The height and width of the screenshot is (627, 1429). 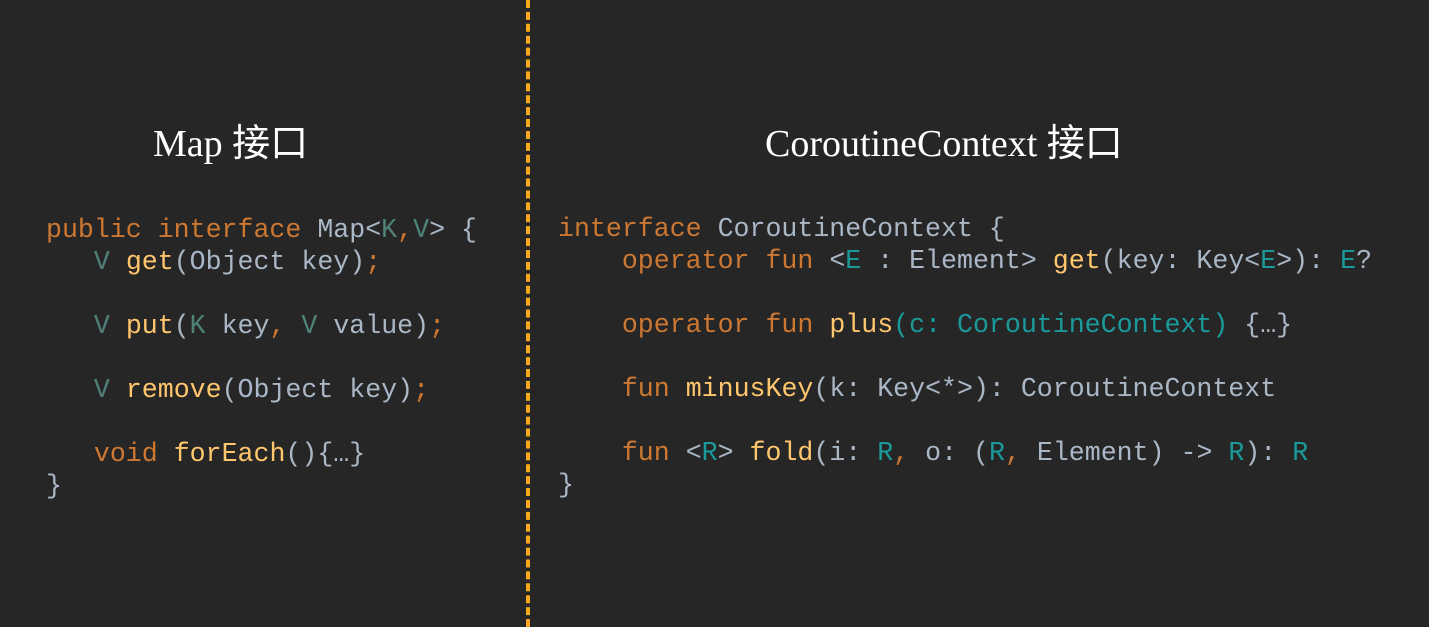 I want to click on code-token: public interface, so click(x=182, y=230).